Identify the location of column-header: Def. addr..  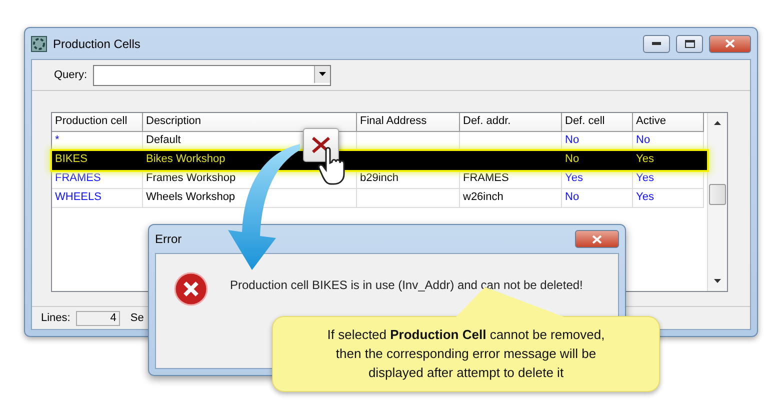
(511, 122).